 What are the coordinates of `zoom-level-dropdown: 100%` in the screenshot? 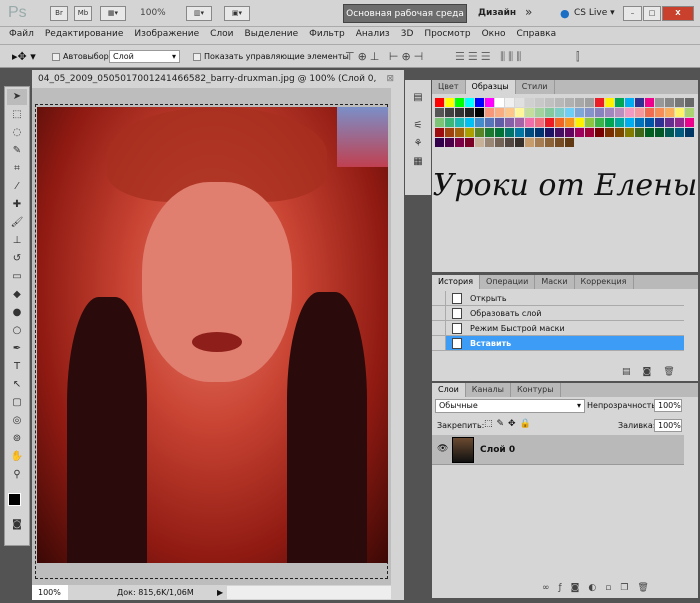 It's located at (153, 13).